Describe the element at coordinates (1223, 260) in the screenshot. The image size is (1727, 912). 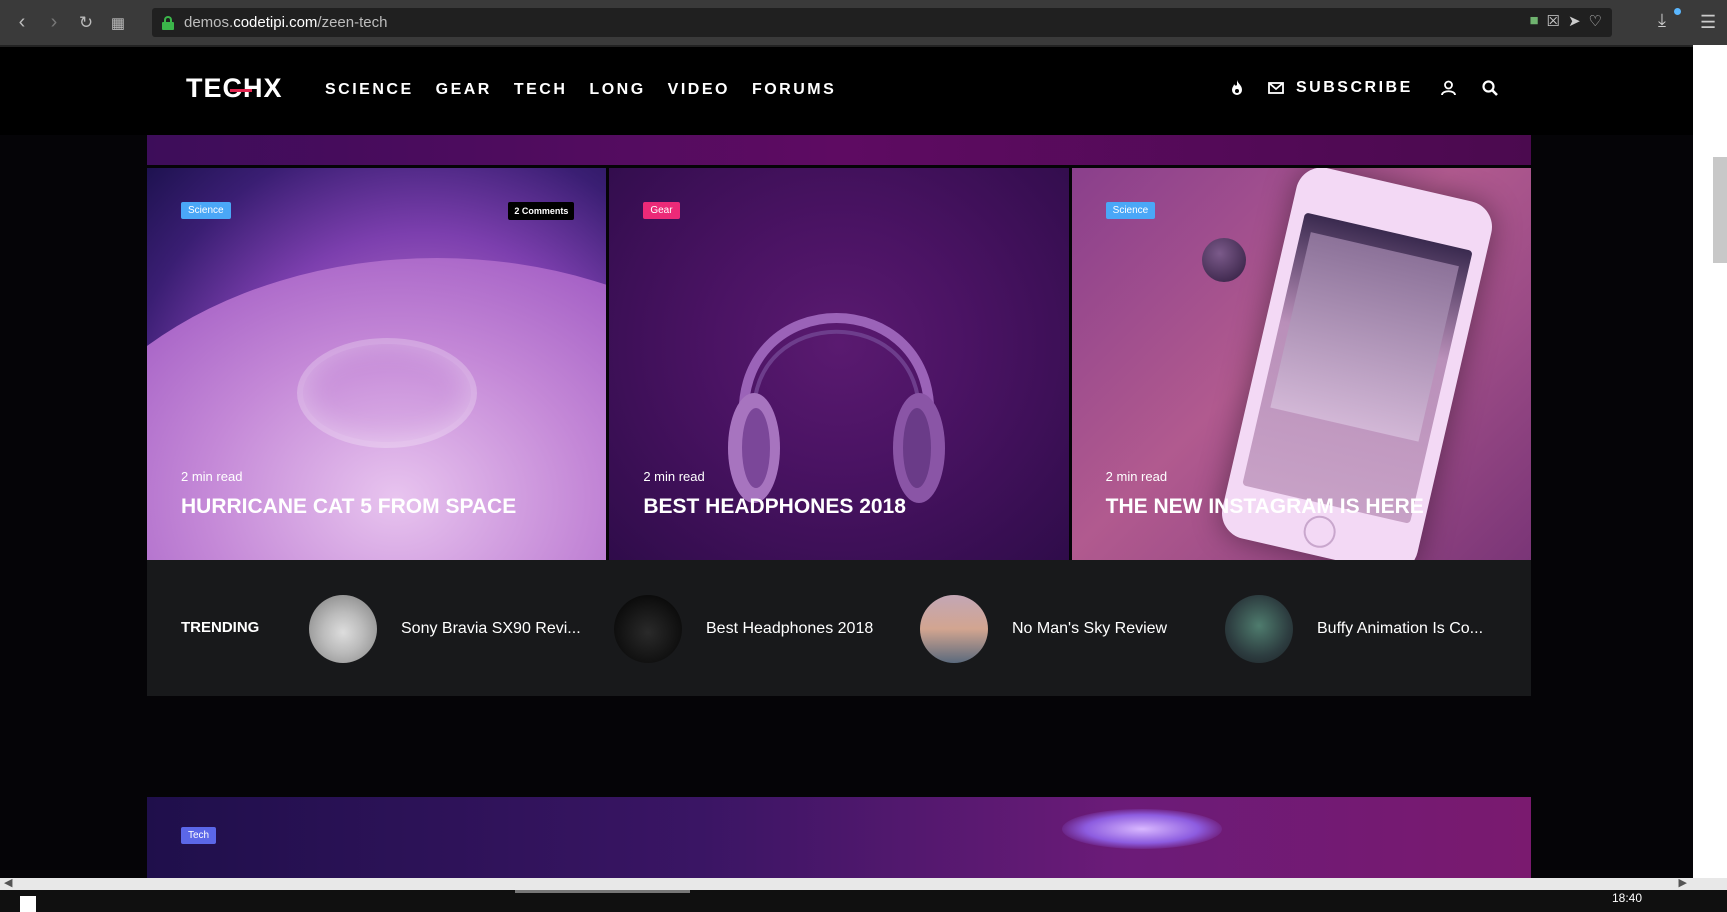
I see `water-drop-image` at that location.